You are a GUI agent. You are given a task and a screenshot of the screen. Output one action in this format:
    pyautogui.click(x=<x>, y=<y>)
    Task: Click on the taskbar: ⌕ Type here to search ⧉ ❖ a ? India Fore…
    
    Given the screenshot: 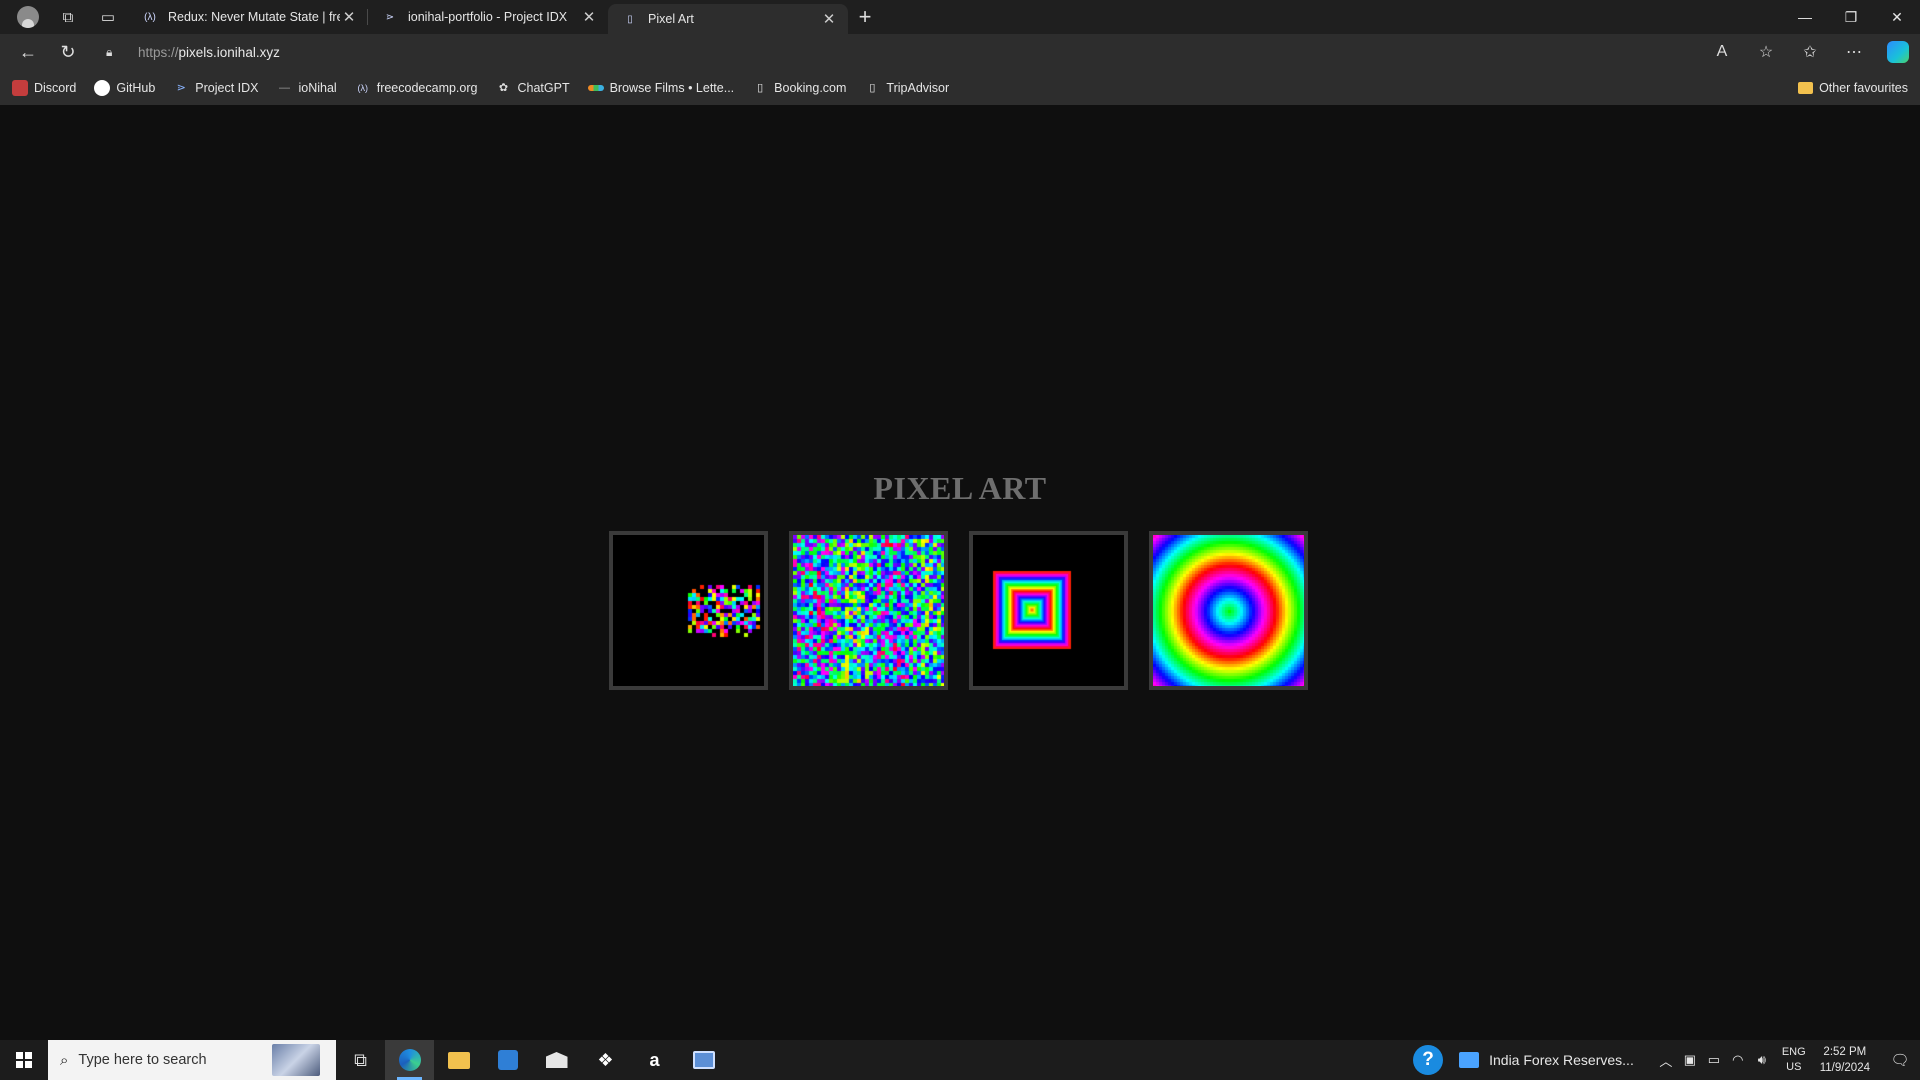 What is the action you would take?
    pyautogui.click(x=960, y=1060)
    